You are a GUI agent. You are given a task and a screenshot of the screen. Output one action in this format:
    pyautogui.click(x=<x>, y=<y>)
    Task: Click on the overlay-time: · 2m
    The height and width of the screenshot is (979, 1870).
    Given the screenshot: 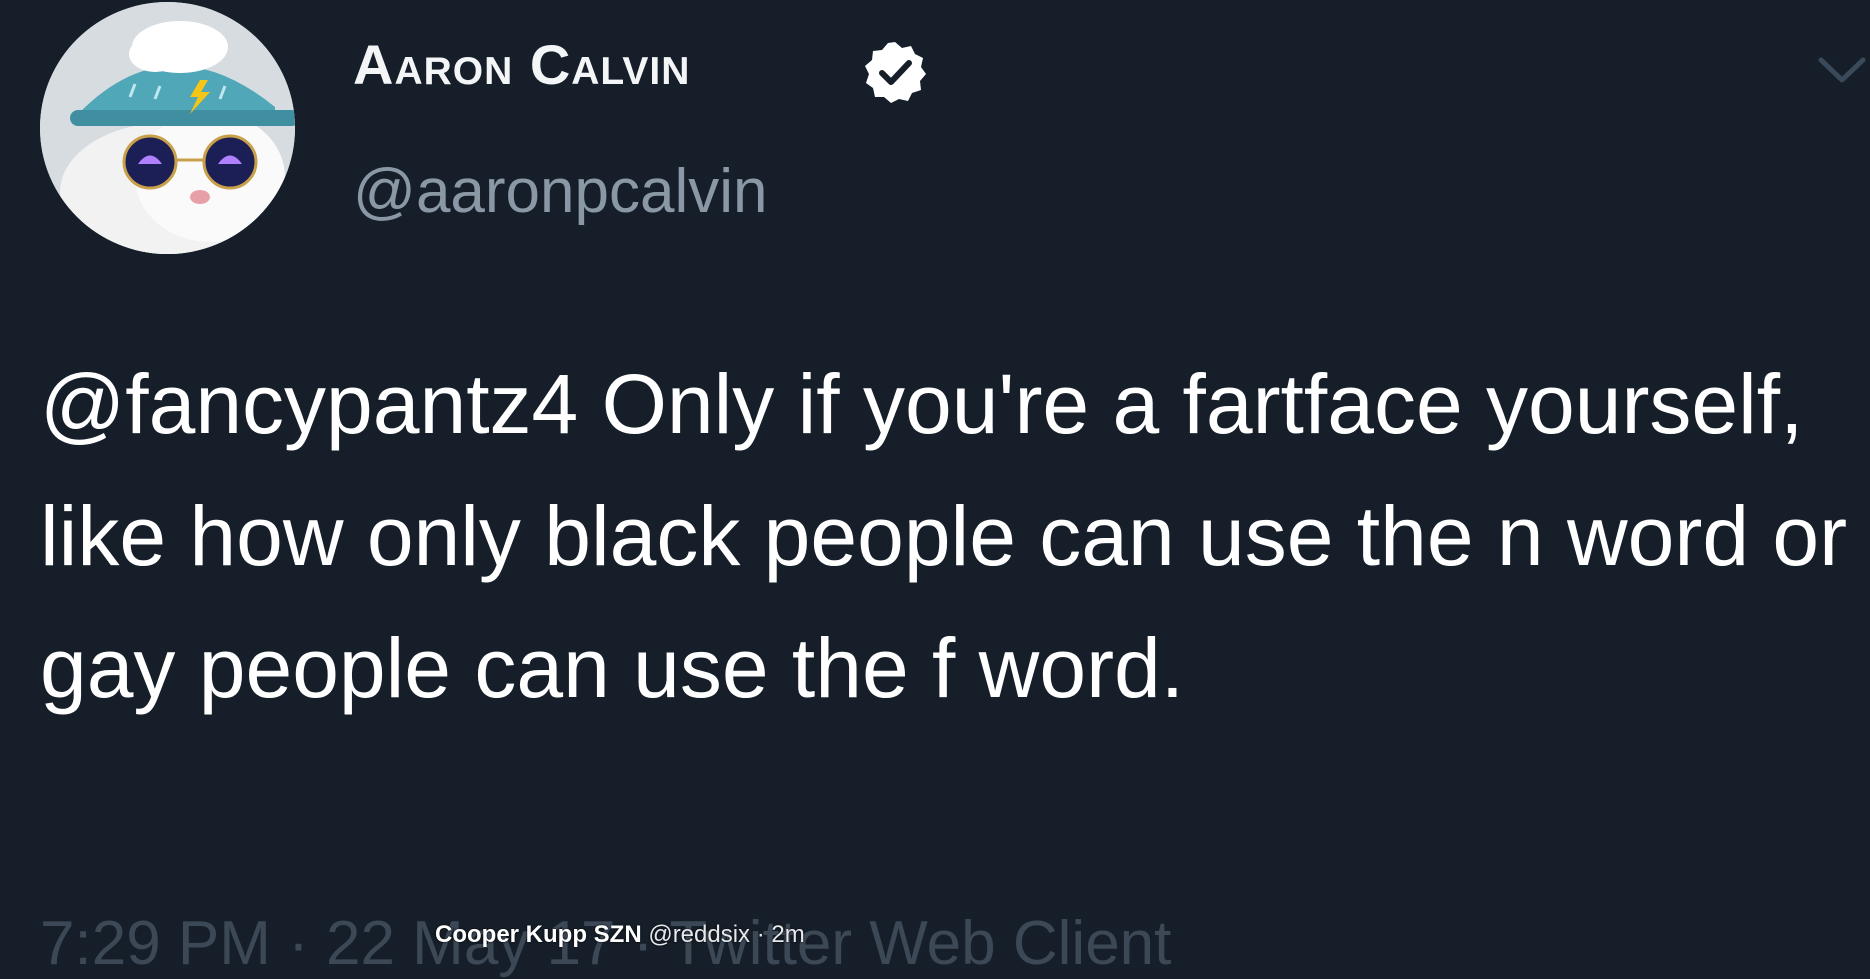 What is the action you would take?
    pyautogui.click(x=780, y=934)
    